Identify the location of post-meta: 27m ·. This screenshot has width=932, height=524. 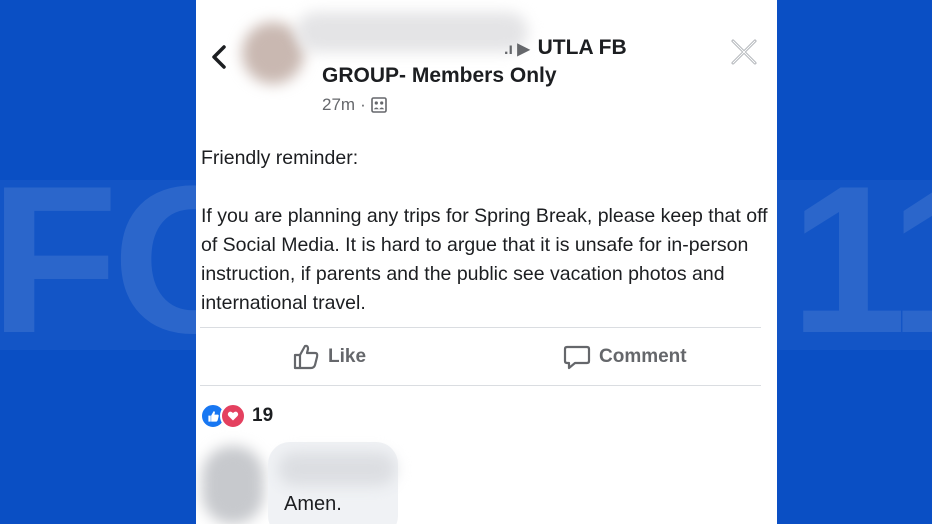
(354, 105).